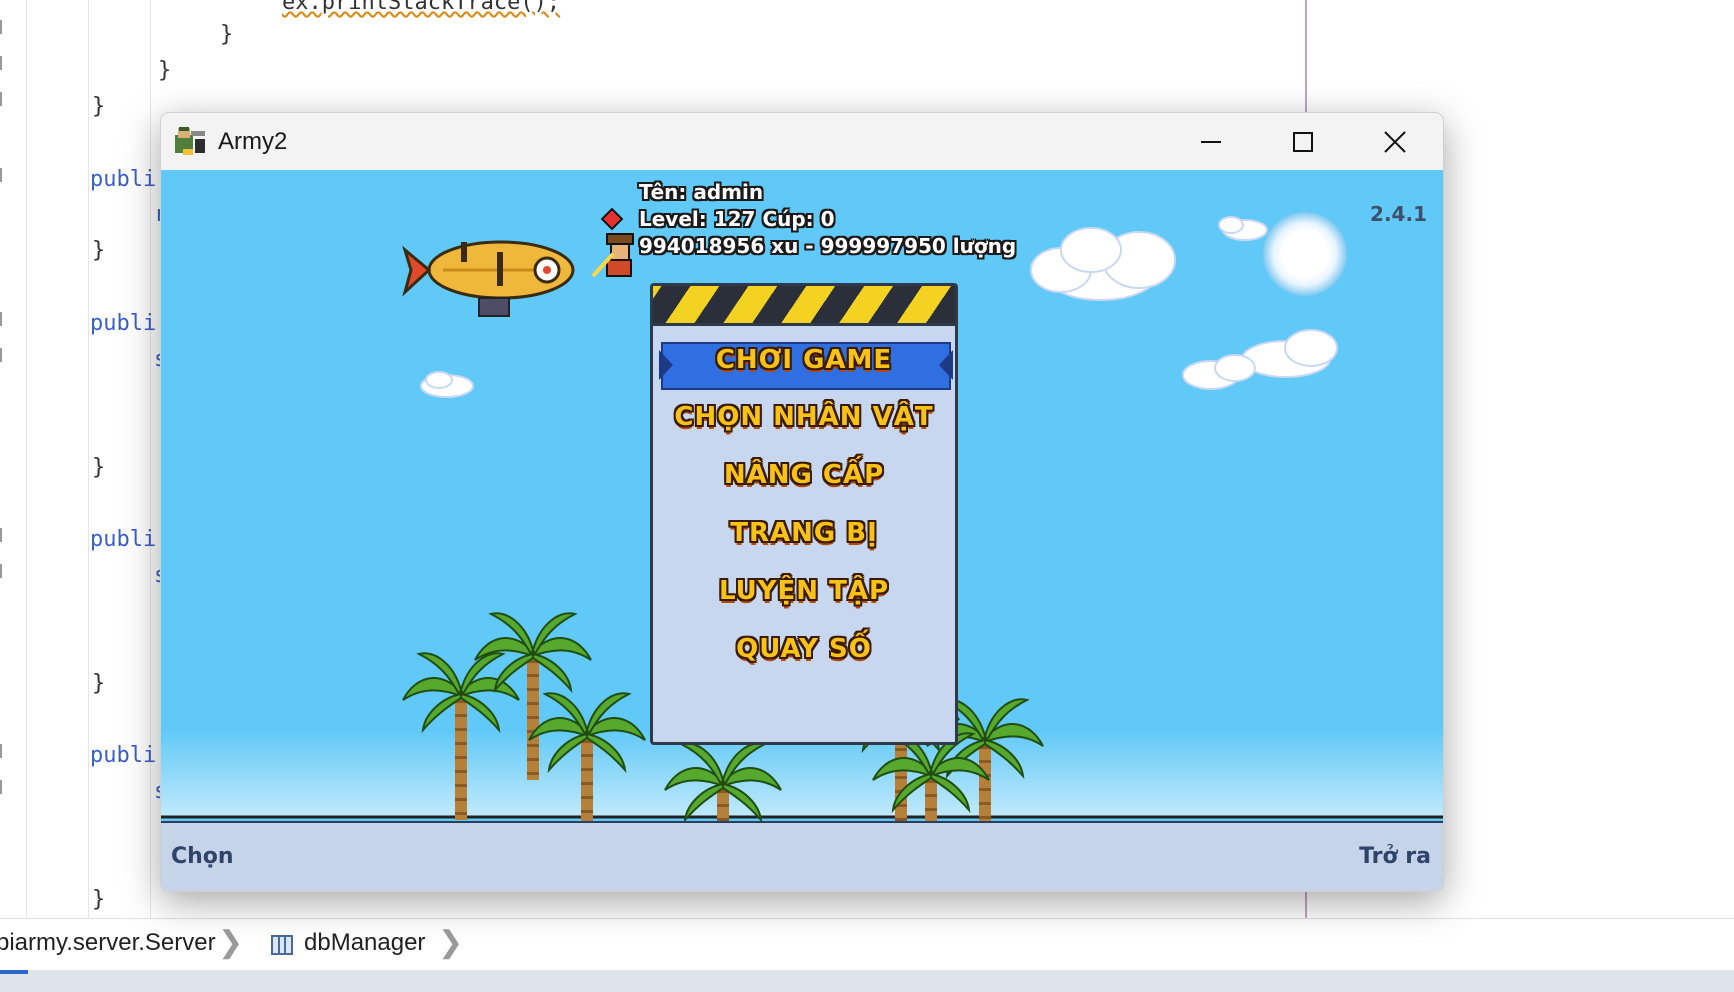 This screenshot has width=1734, height=992. I want to click on status-accent, so click(14, 972).